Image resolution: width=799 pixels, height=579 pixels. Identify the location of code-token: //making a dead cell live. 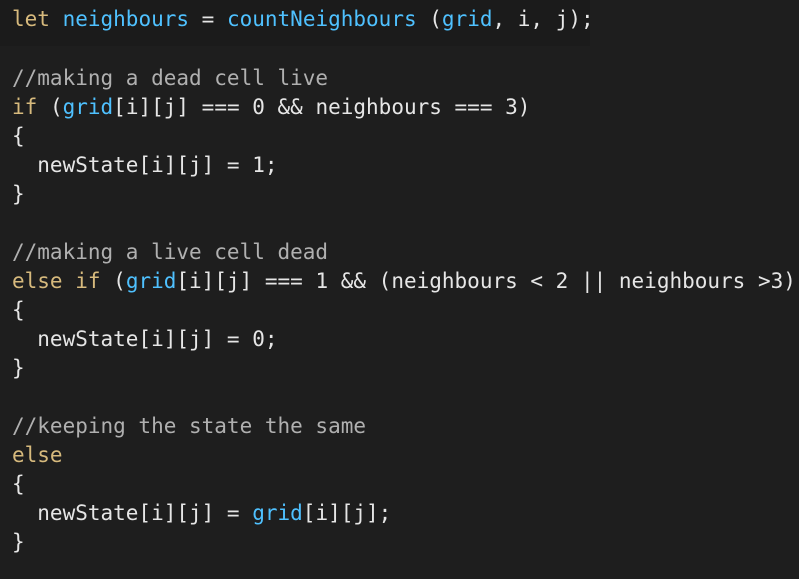
(170, 78).